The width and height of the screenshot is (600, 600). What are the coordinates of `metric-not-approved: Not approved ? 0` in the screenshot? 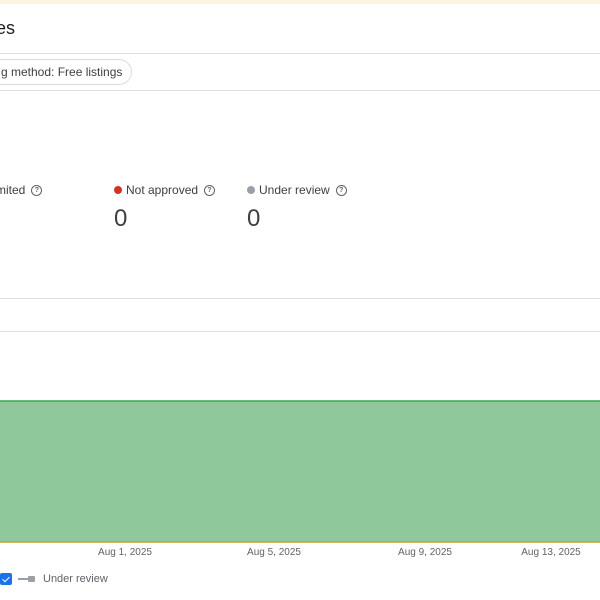 It's located at (165, 208).